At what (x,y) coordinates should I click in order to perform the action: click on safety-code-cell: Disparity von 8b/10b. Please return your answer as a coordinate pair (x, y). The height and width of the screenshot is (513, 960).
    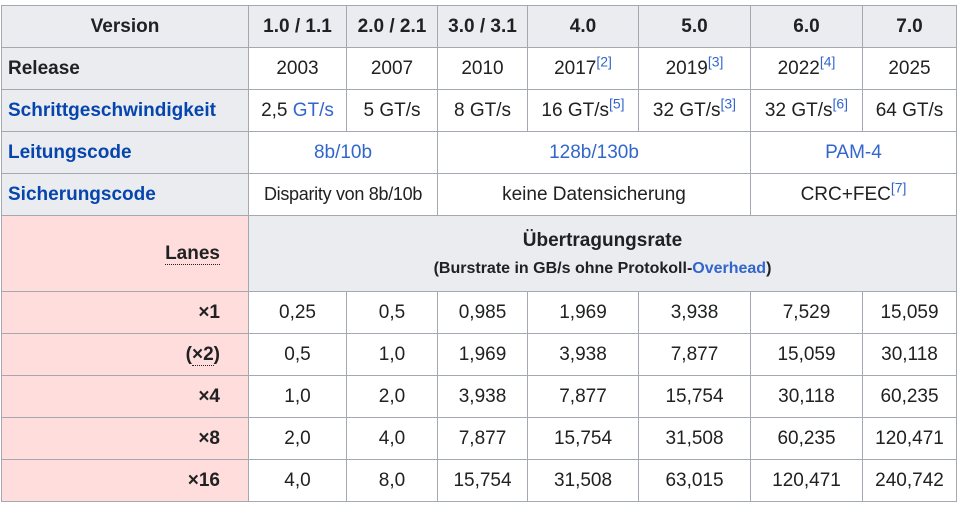
    Looking at the image, I should click on (343, 194).